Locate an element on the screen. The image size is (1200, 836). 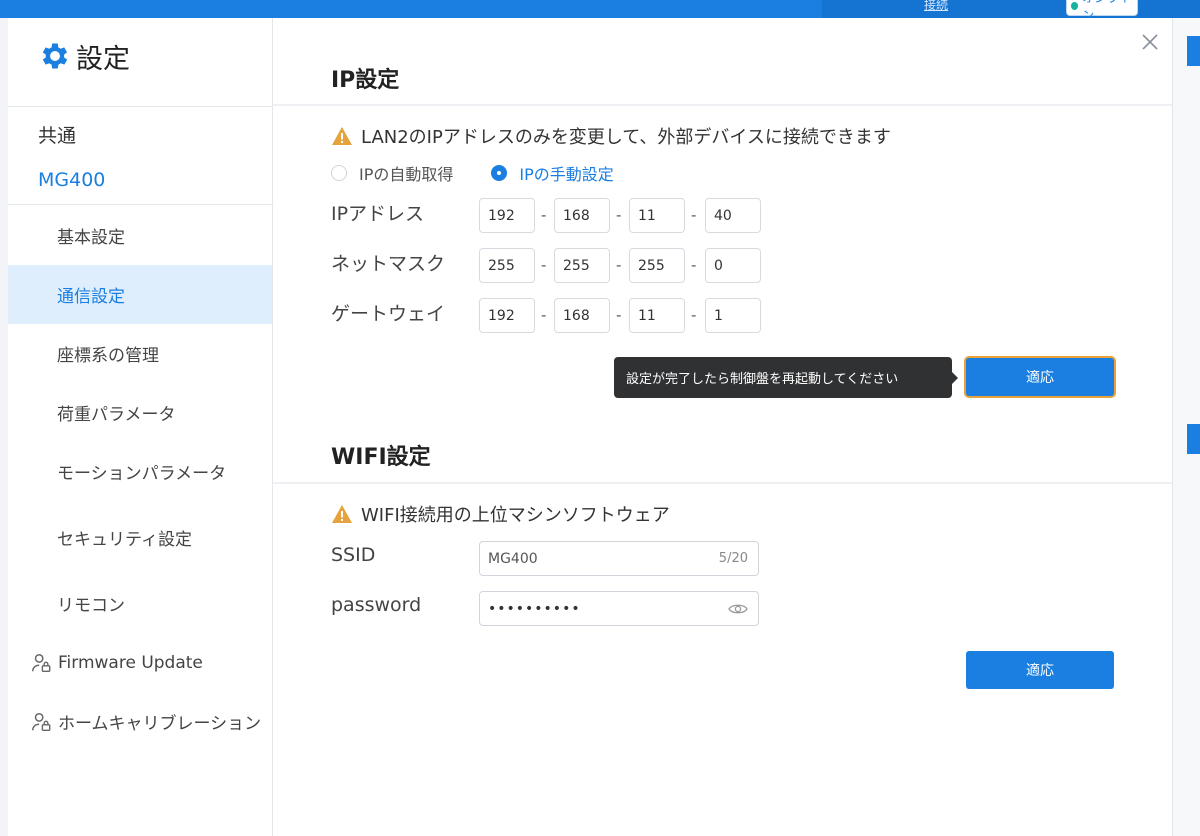
sidebar-item-label: Firmware Update is located at coordinates (130, 662).